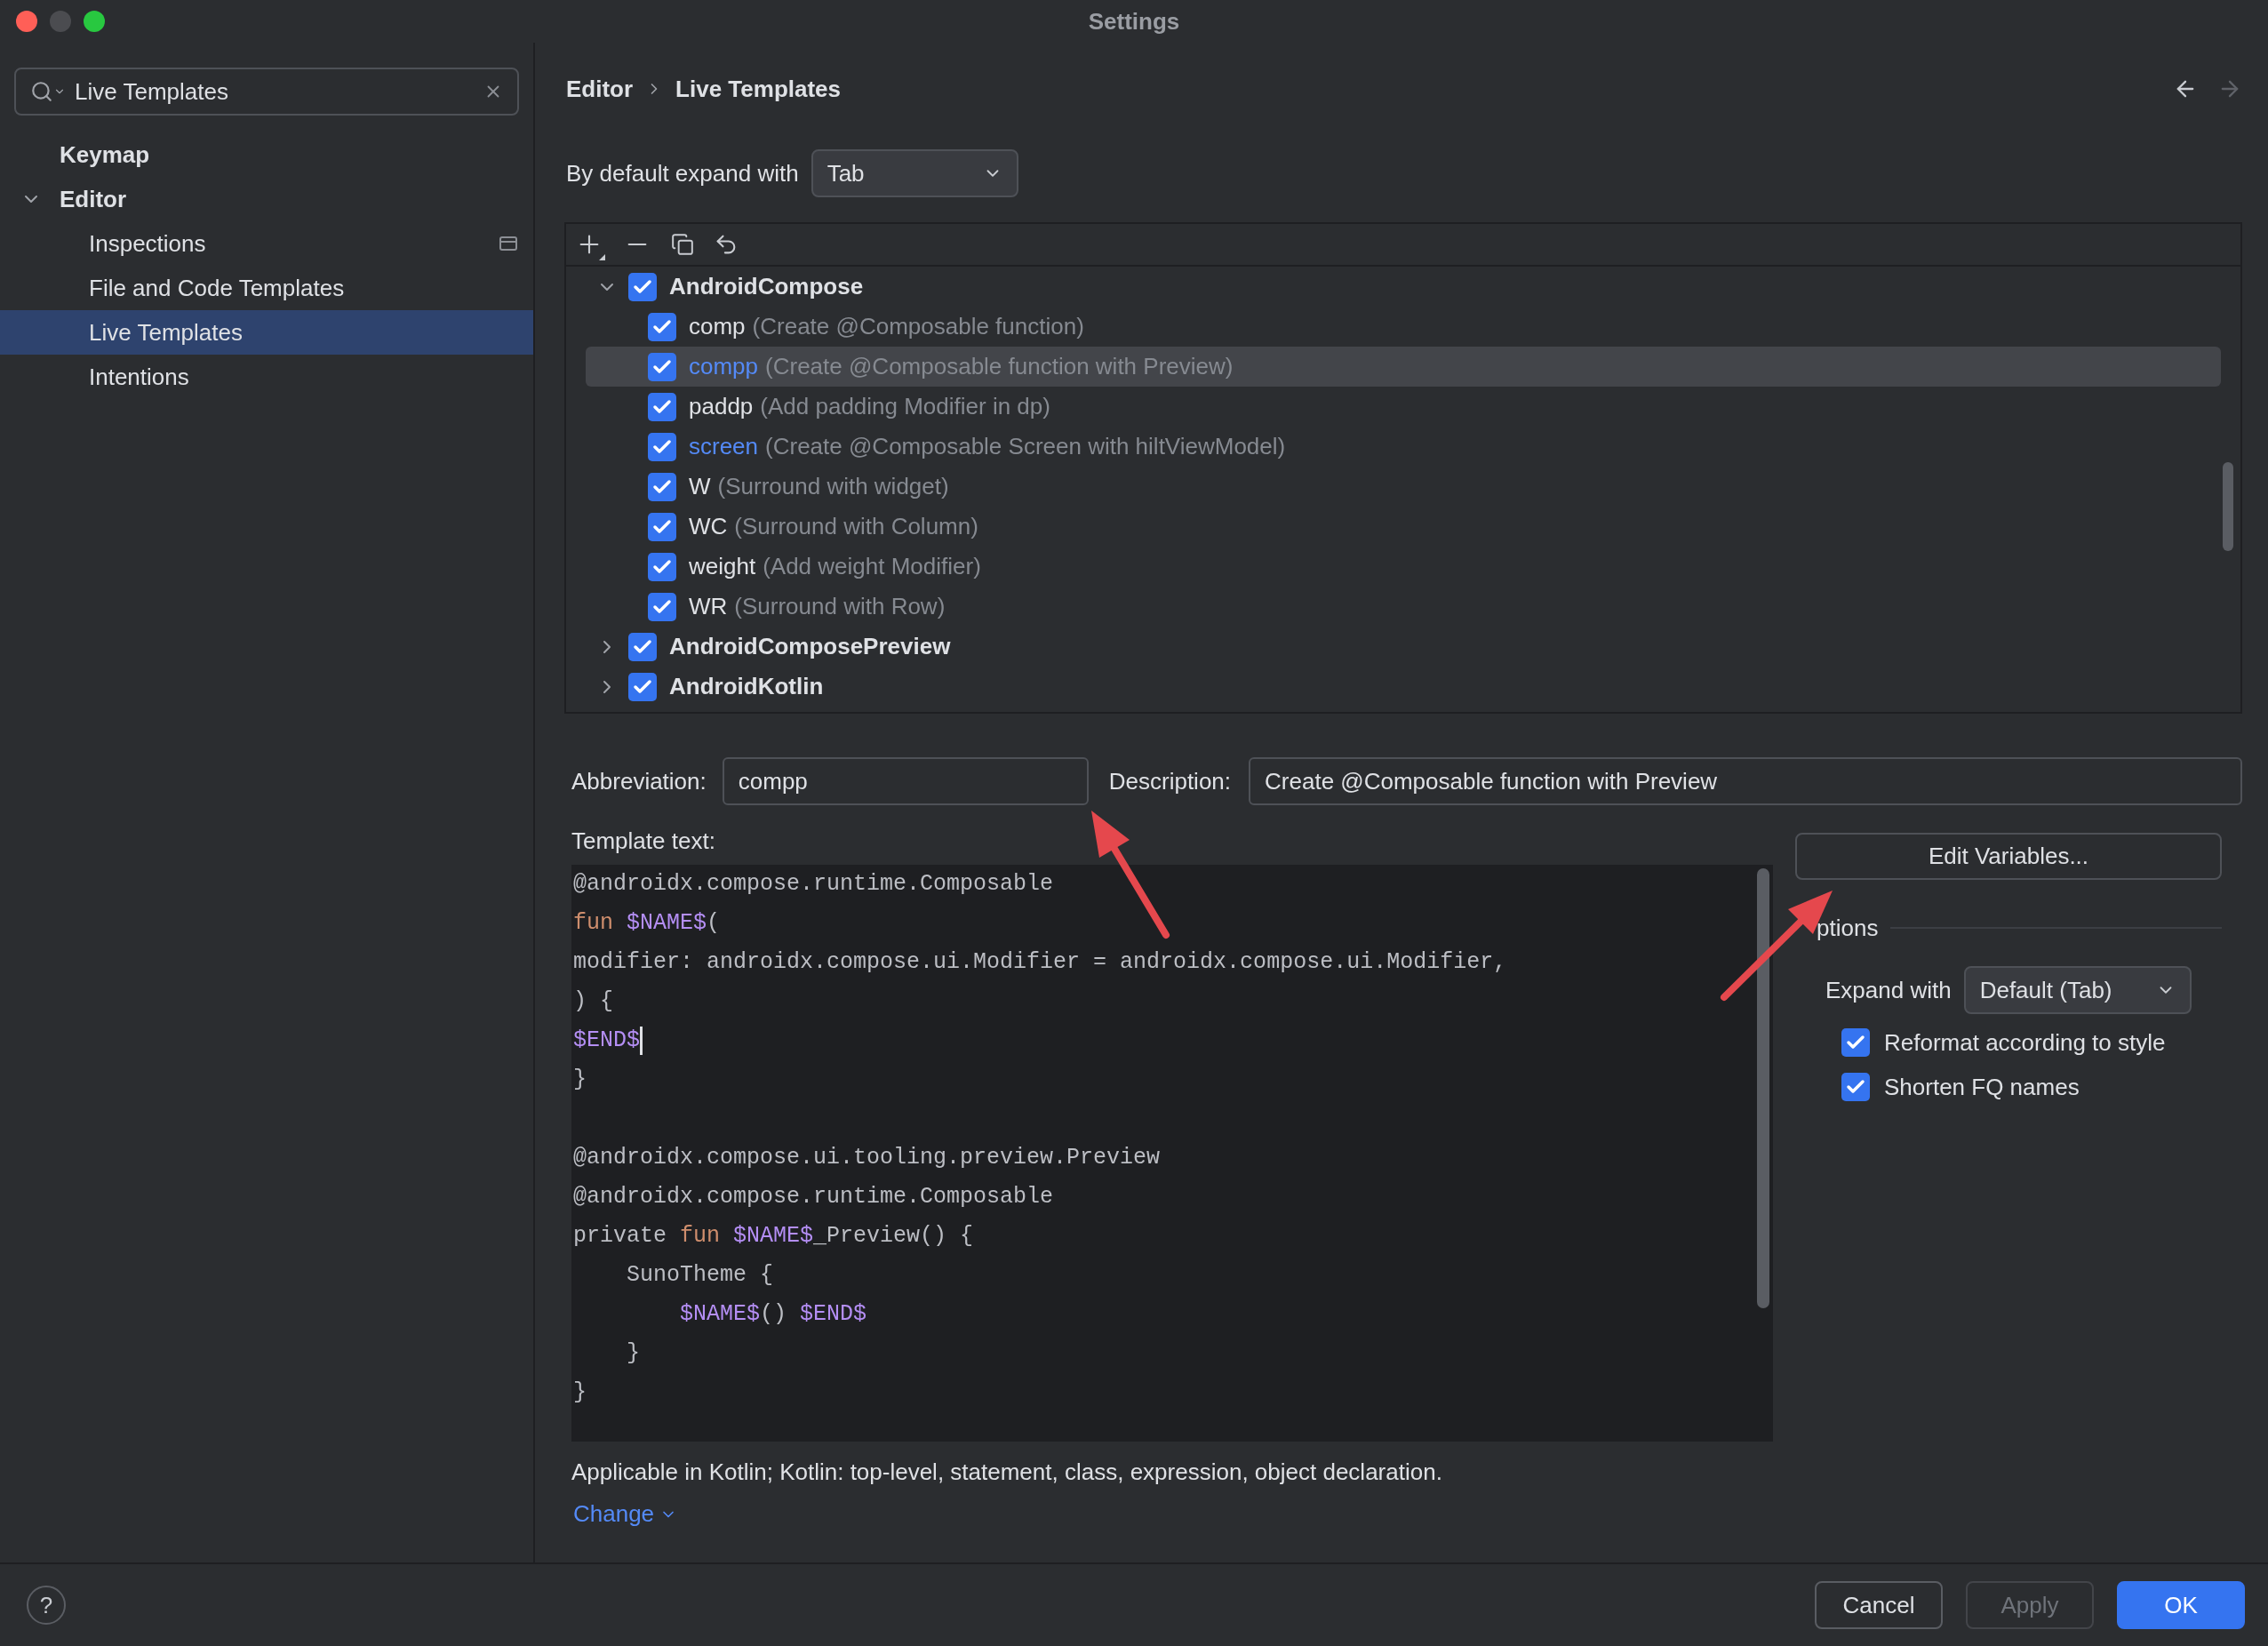 This screenshot has width=2268, height=1646. What do you see at coordinates (267, 244) in the screenshot?
I see `sidebar-item: Inspections` at bounding box center [267, 244].